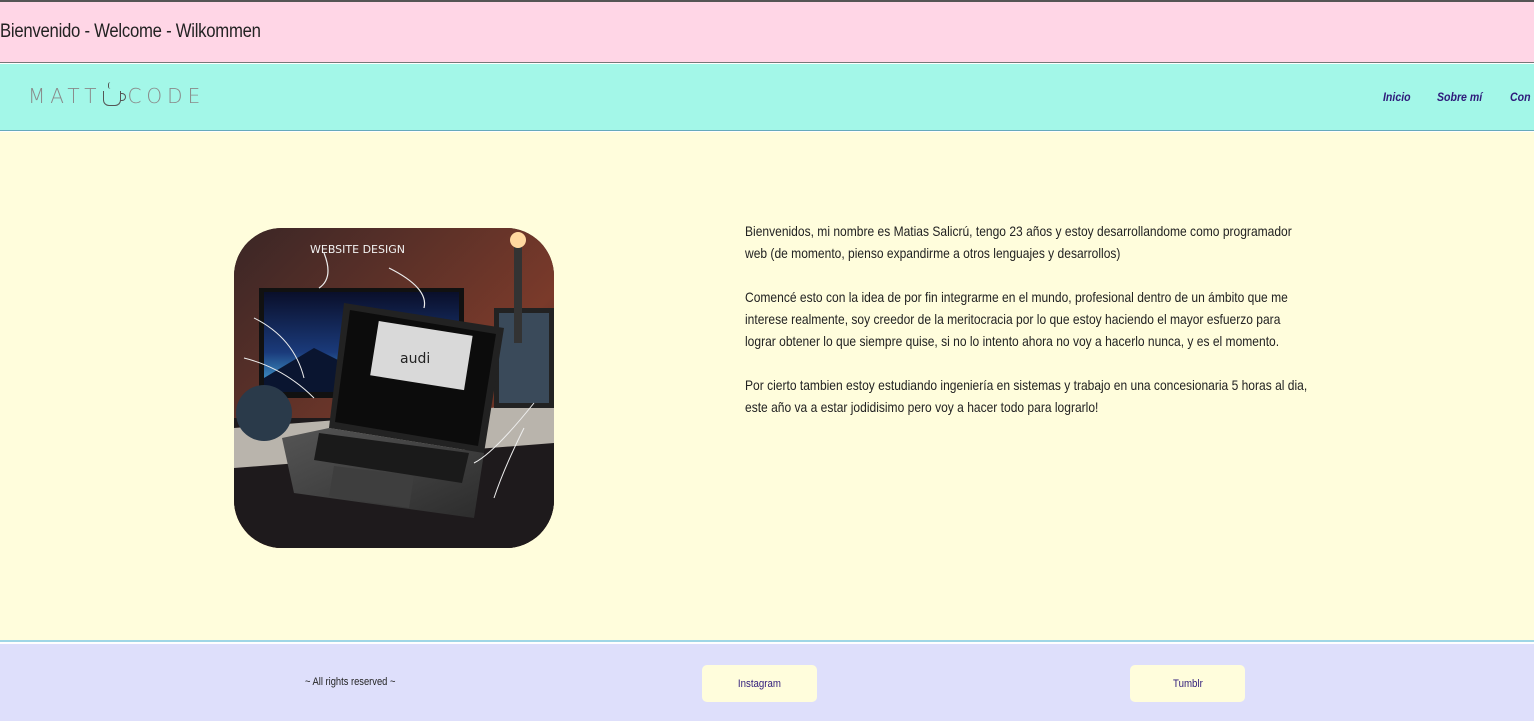  What do you see at coordinates (415, 359) in the screenshot?
I see `image-screen-text: audi` at bounding box center [415, 359].